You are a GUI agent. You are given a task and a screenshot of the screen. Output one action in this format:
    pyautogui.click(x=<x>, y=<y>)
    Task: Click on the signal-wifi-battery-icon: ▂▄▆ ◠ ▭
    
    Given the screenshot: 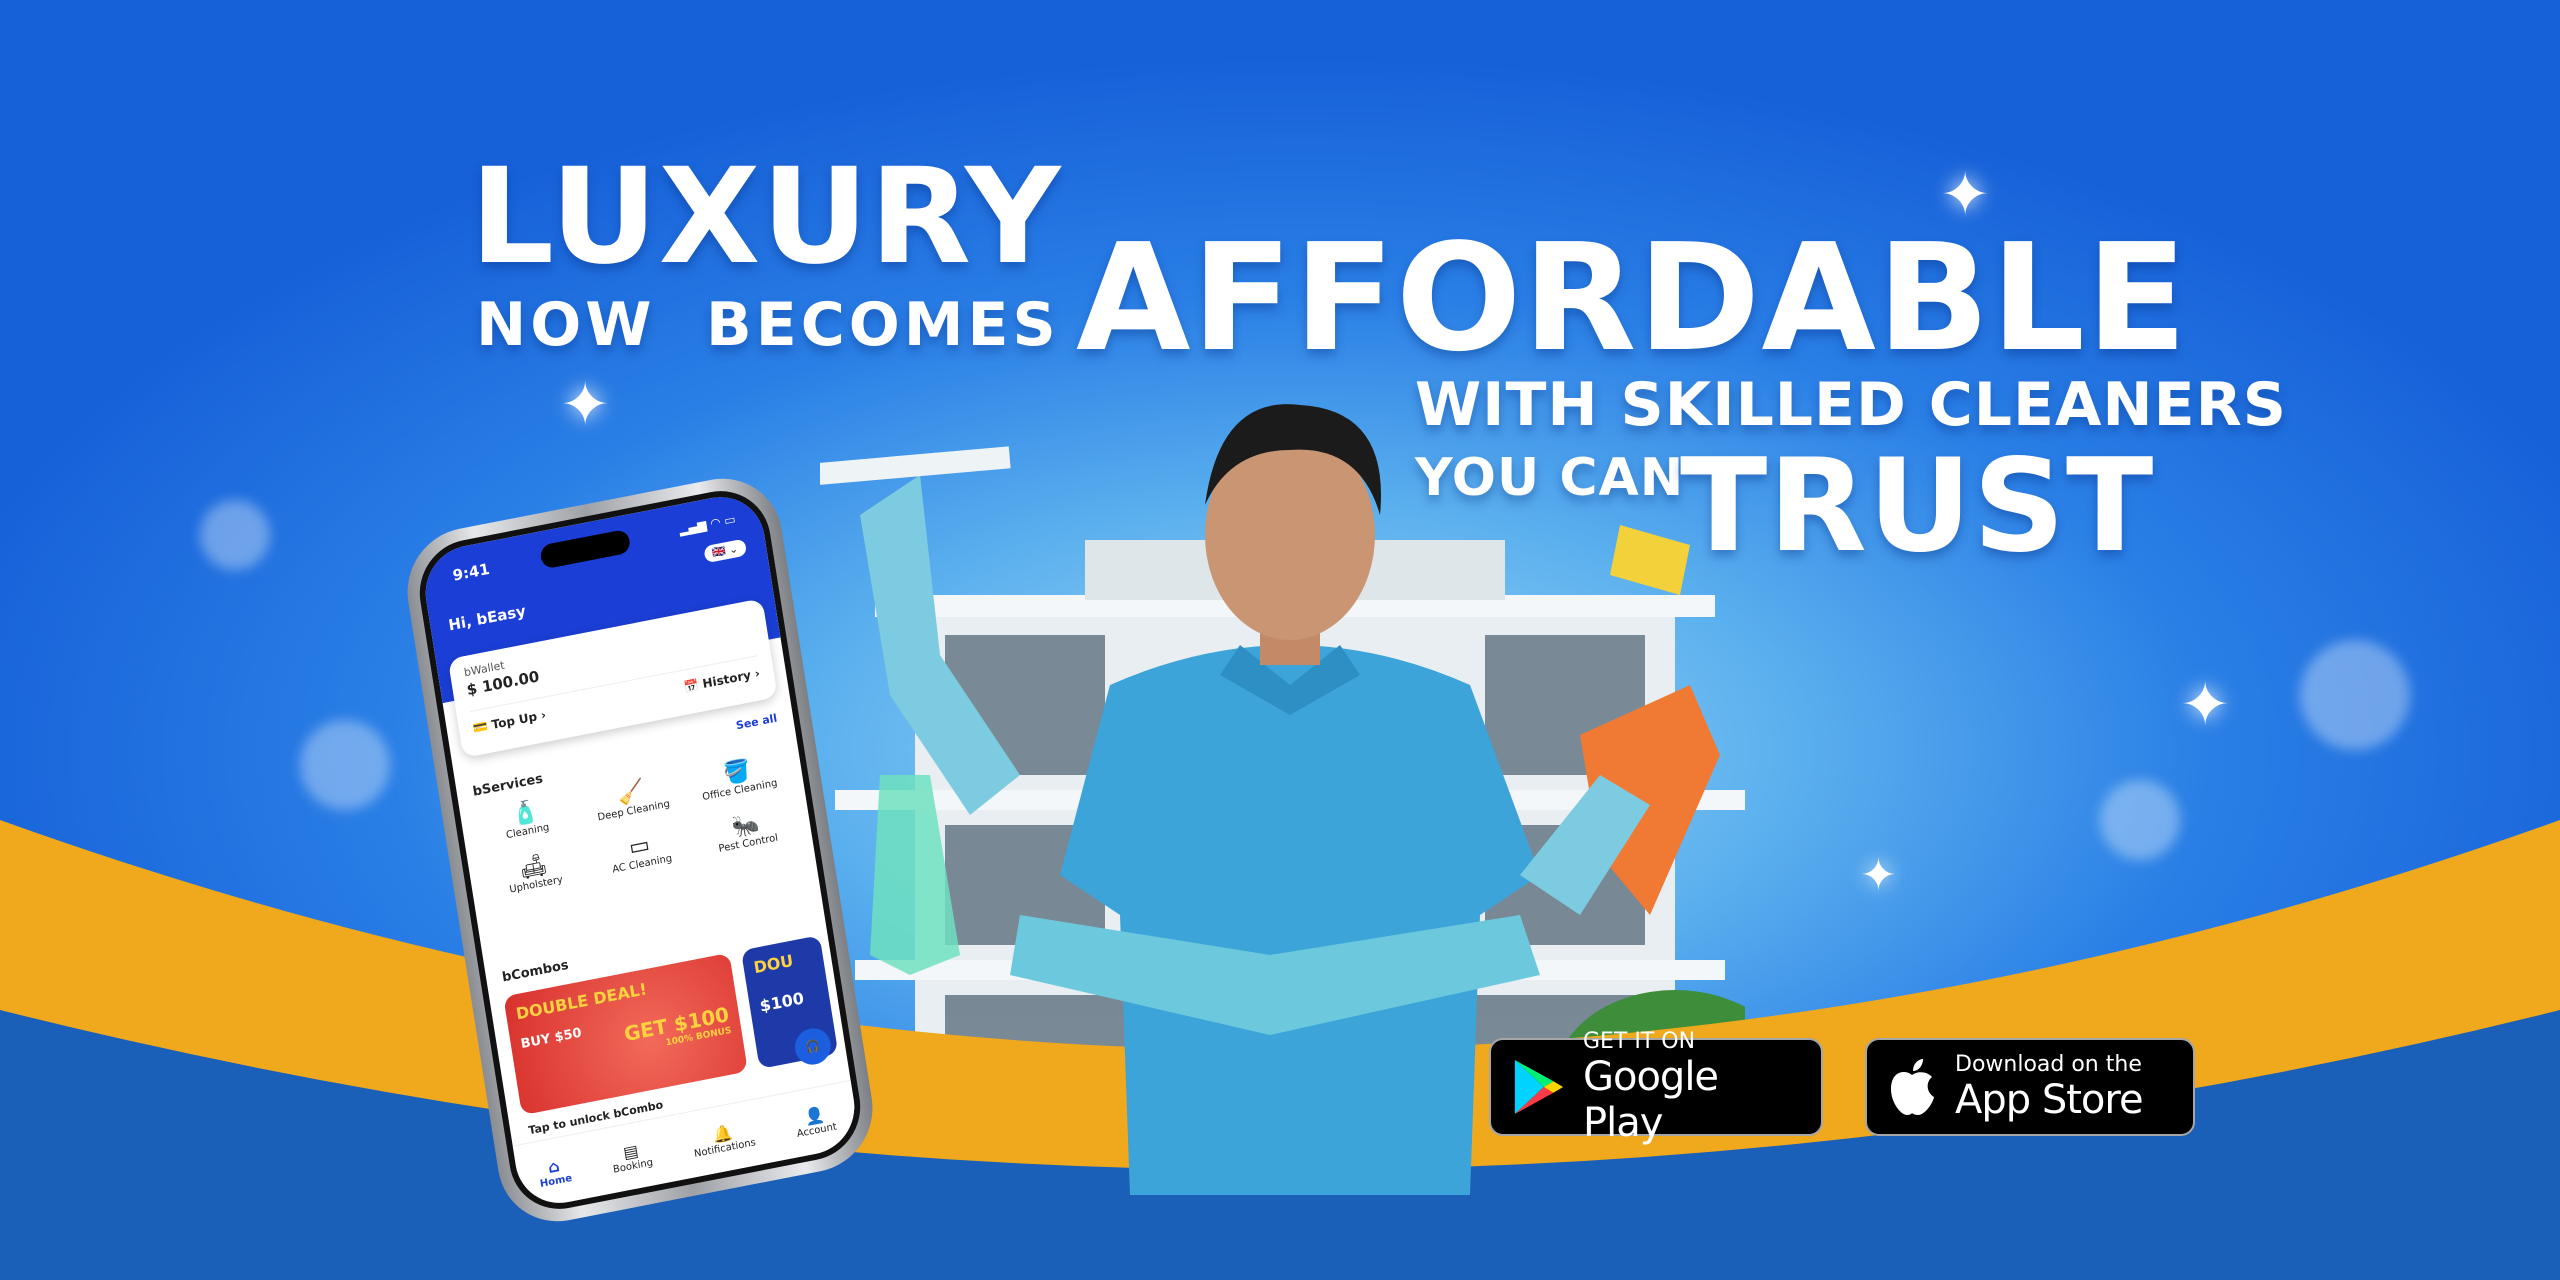 What is the action you would take?
    pyautogui.click(x=707, y=524)
    